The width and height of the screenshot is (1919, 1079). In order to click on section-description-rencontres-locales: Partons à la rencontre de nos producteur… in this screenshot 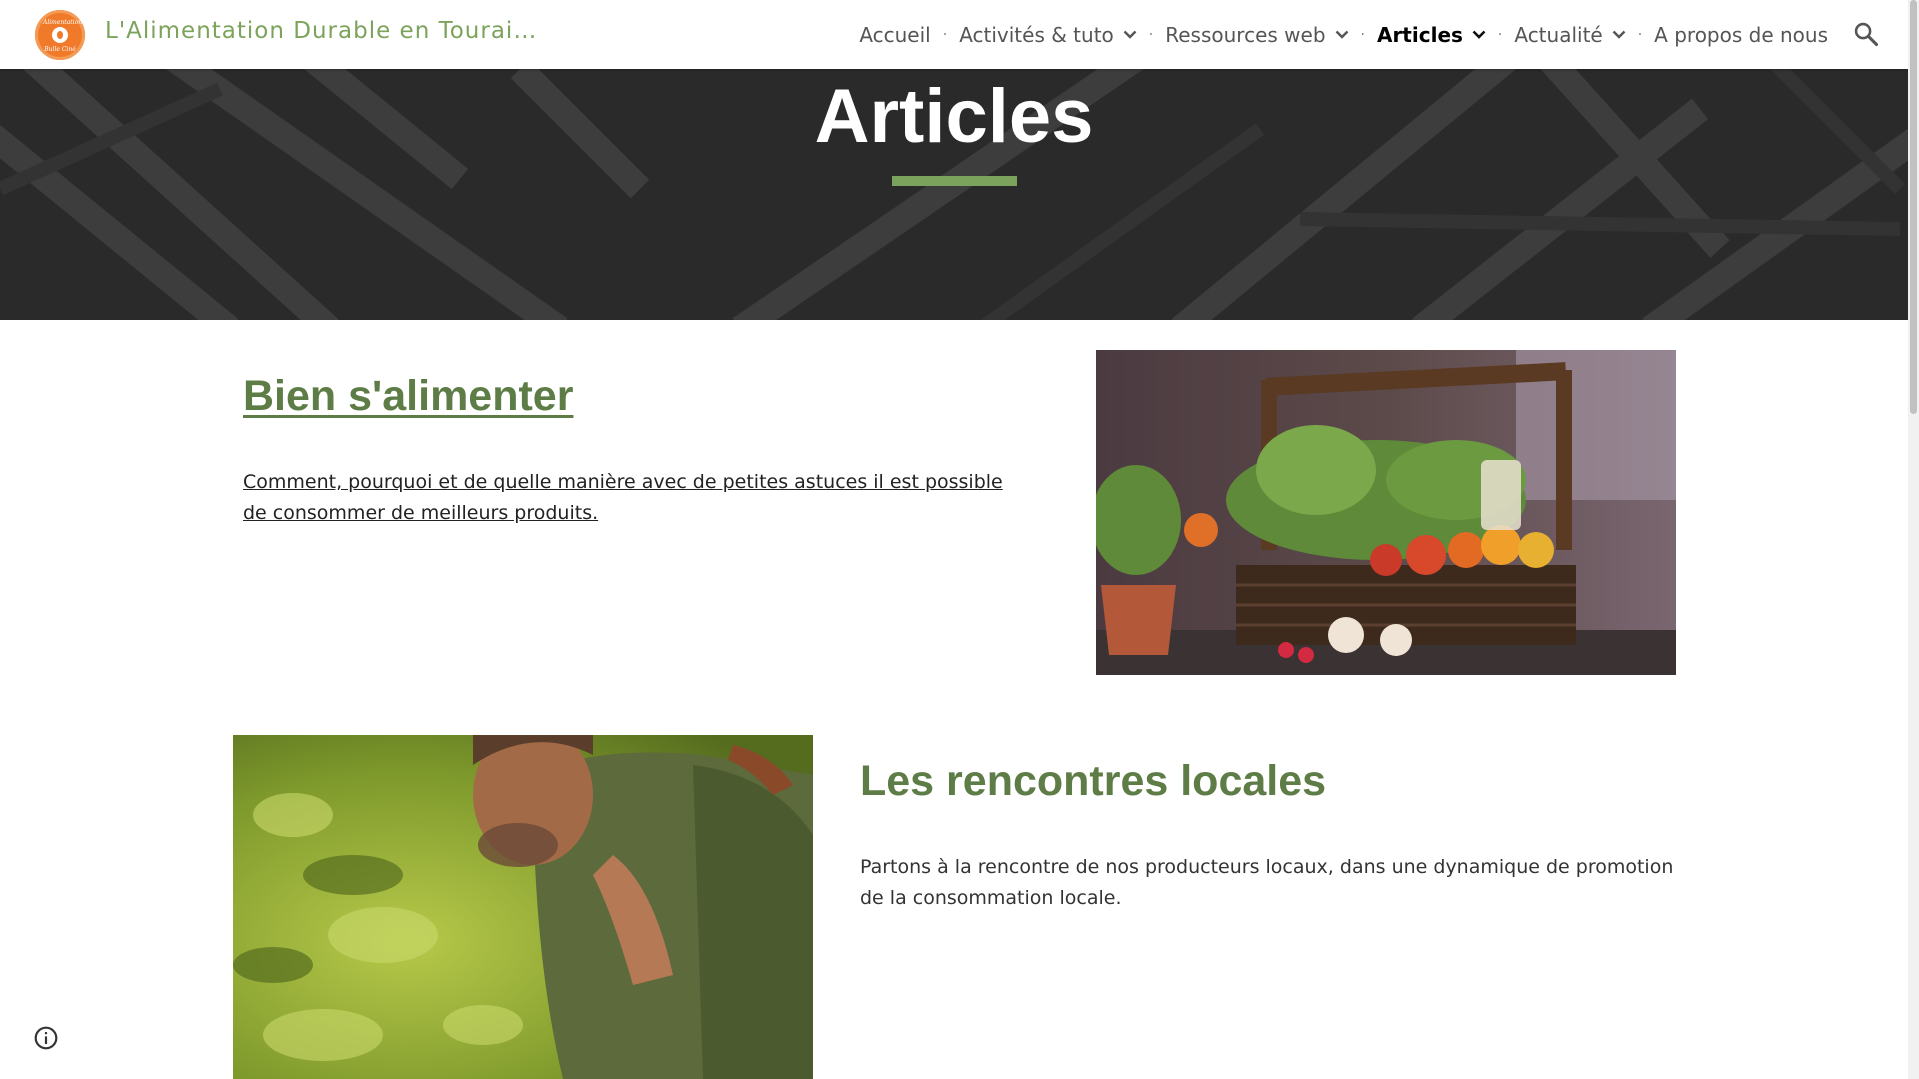, I will do `click(1267, 882)`.